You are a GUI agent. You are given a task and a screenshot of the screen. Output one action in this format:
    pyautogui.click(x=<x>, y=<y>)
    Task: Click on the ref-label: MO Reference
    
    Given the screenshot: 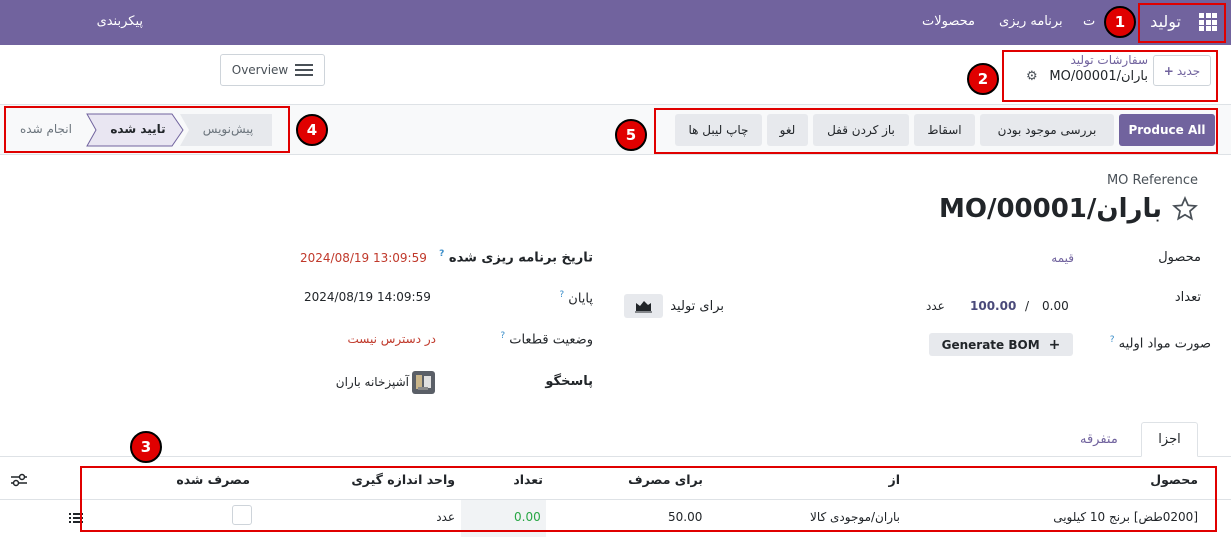 What is the action you would take?
    pyautogui.click(x=1152, y=180)
    